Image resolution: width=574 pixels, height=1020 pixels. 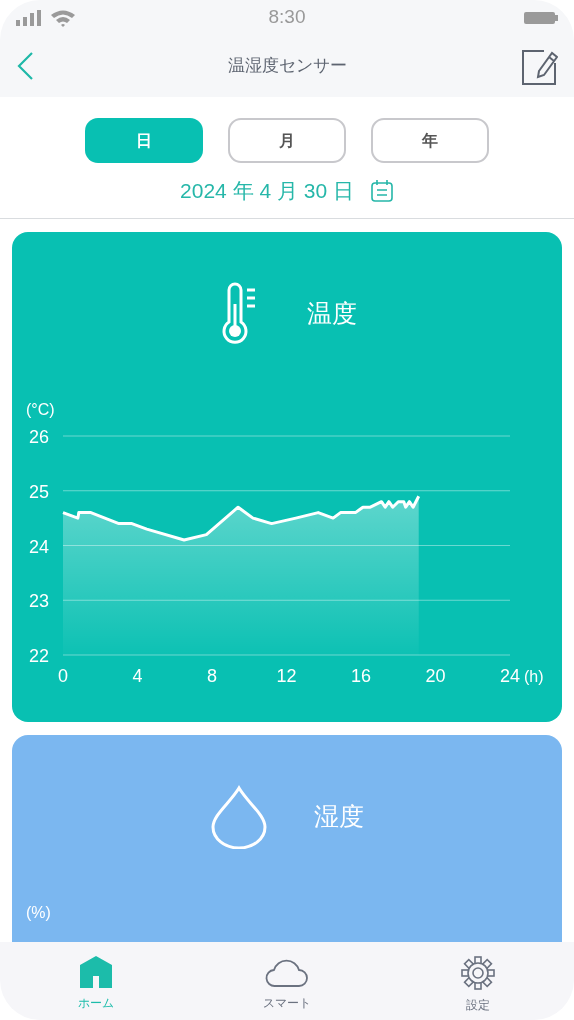 What do you see at coordinates (212, 676) in the screenshot?
I see `x-tick-label: 8` at bounding box center [212, 676].